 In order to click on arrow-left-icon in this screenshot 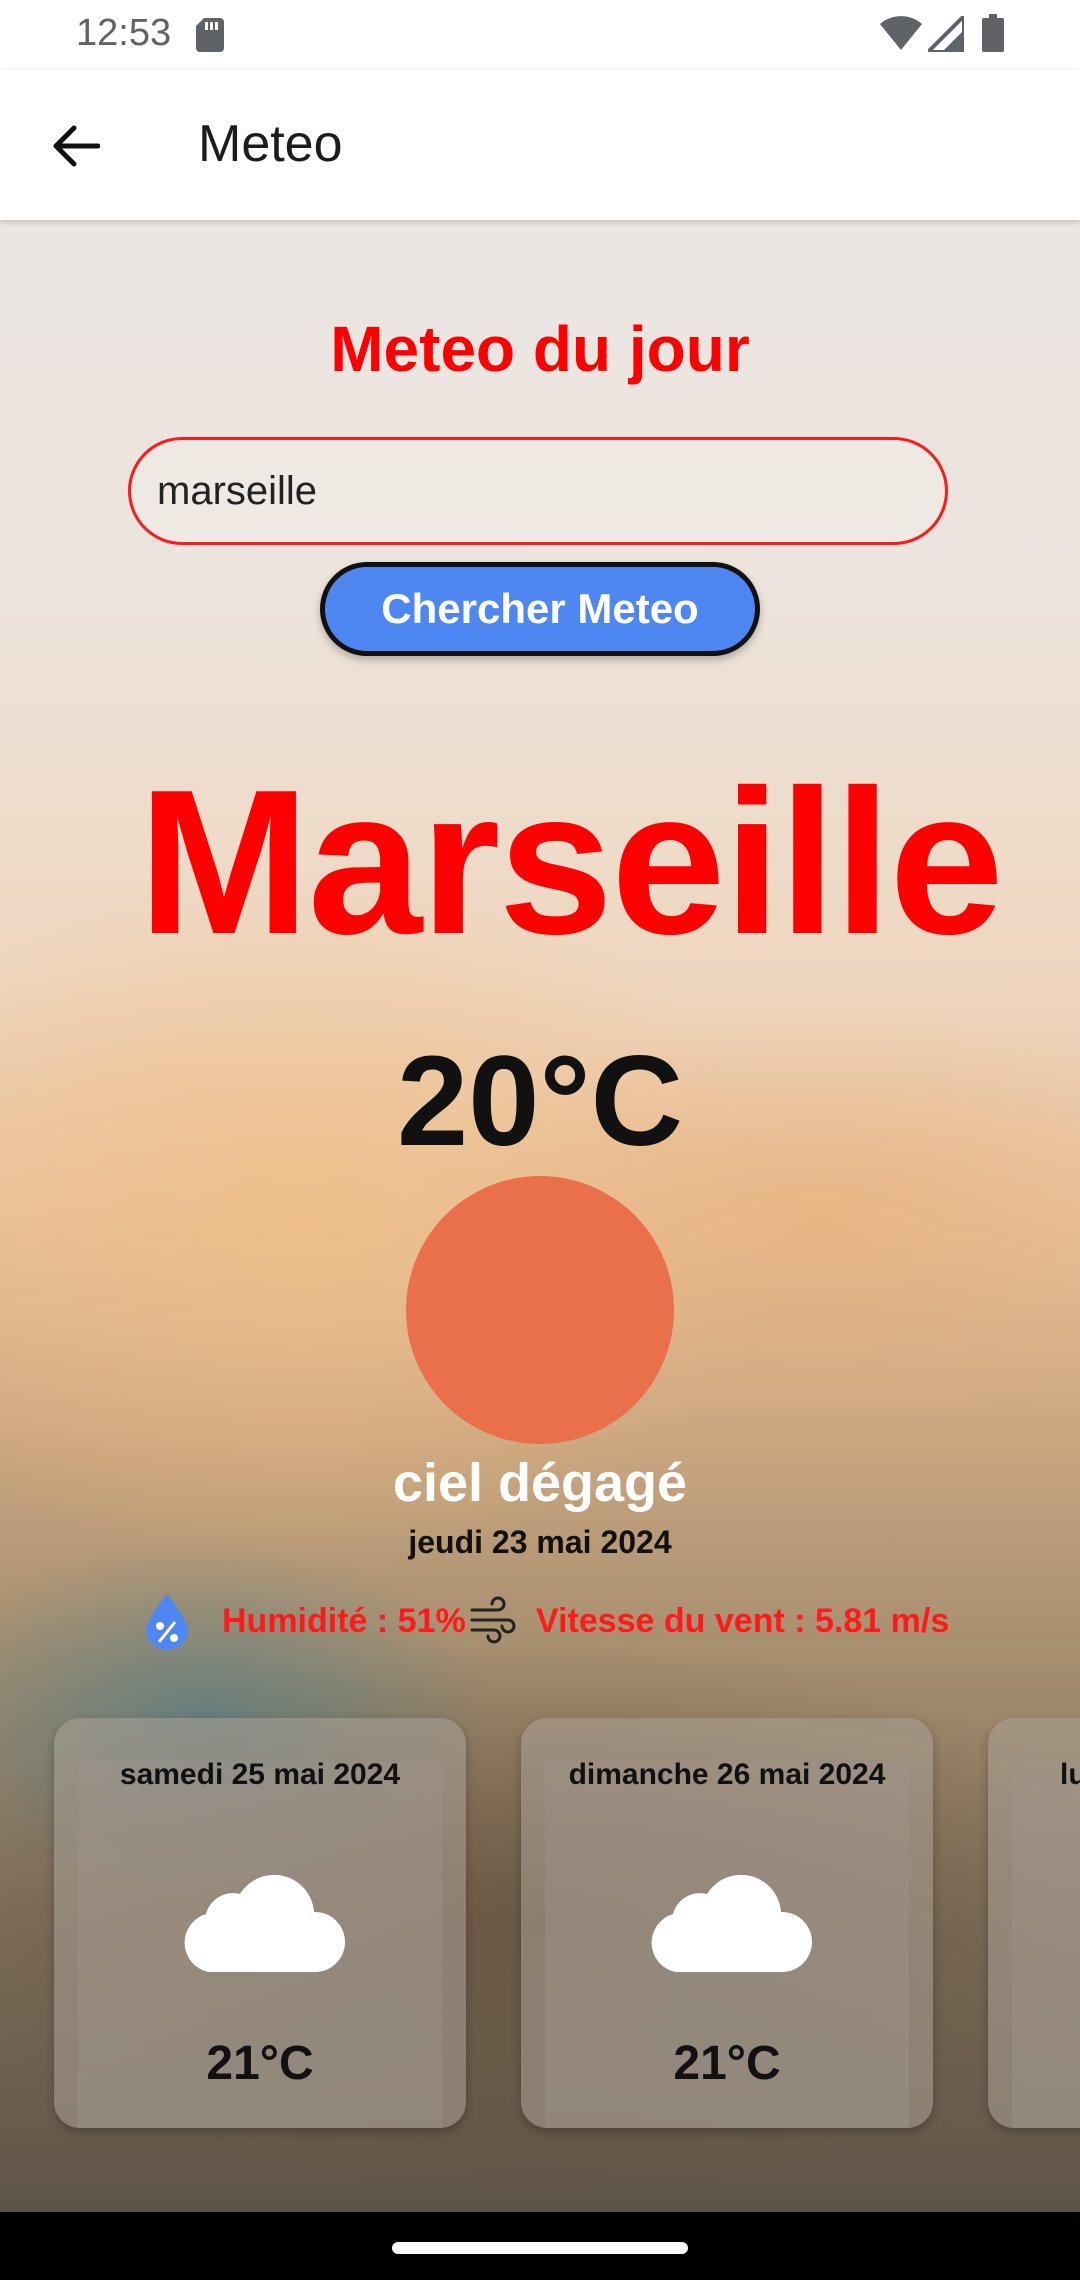, I will do `click(76, 146)`.